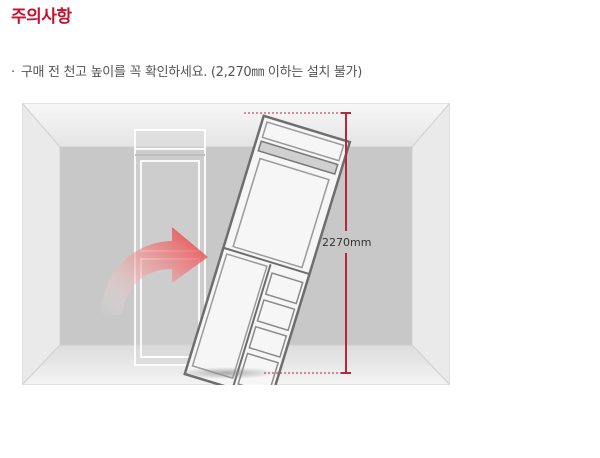 Image resolution: width=600 pixels, height=458 pixels. I want to click on notice-text: 구매 전 천고 높이를 꼭 확인하세요. (2,270㎜ 이하는 설치 불가), so click(191, 72).